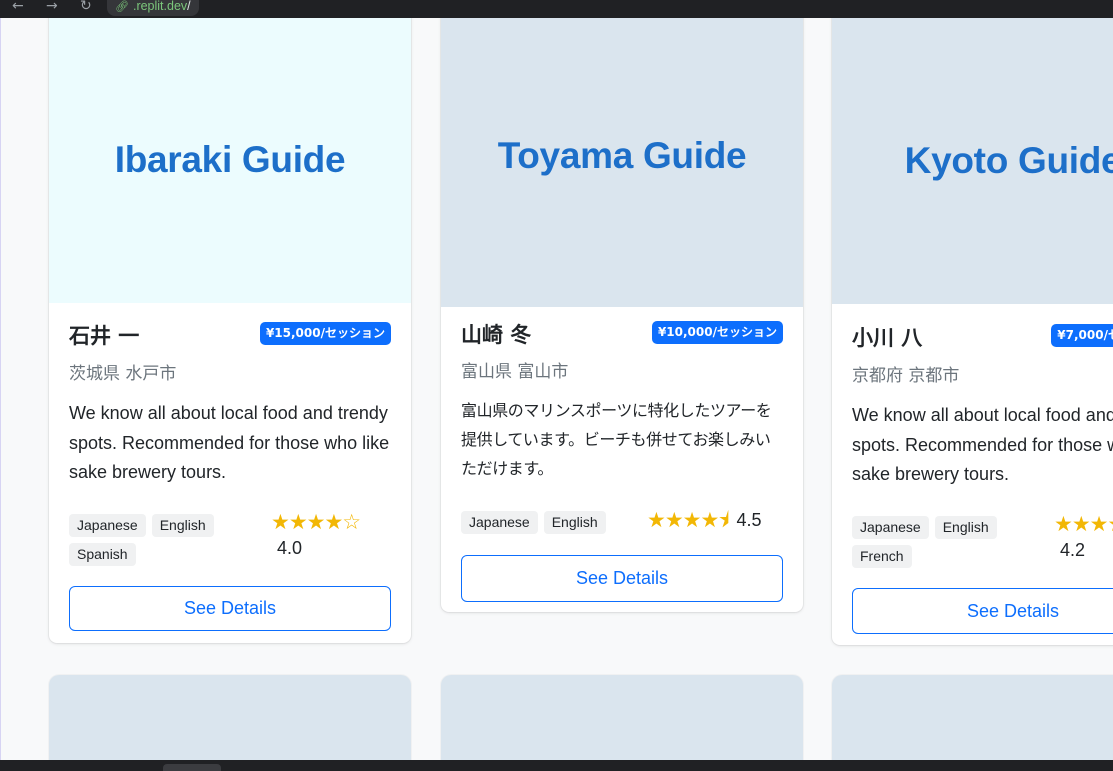 The height and width of the screenshot is (771, 1113). What do you see at coordinates (104, 336) in the screenshot?
I see `guide-name: 石井 一` at bounding box center [104, 336].